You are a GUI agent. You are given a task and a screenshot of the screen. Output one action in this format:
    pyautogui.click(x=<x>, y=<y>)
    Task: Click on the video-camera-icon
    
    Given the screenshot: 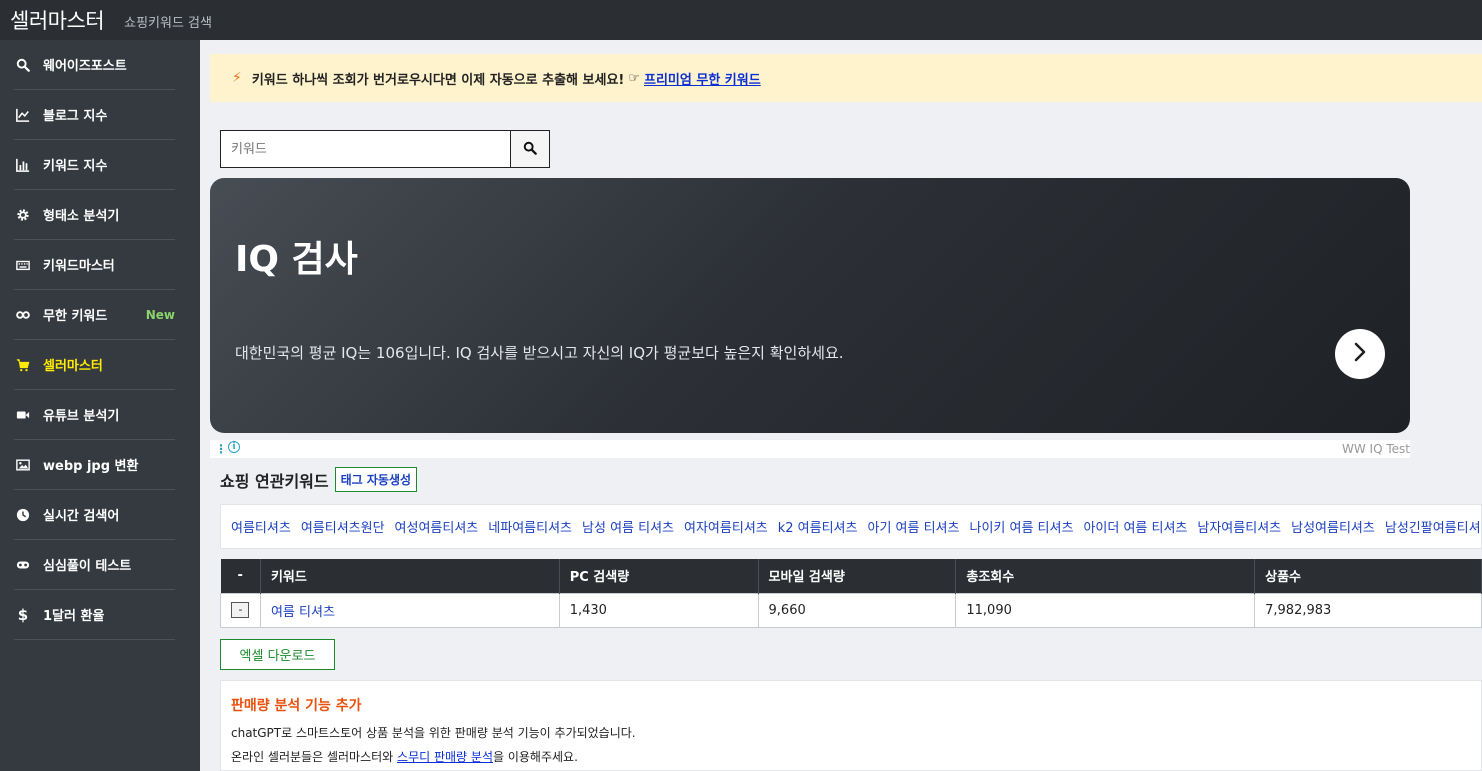 What is the action you would take?
    pyautogui.click(x=23, y=415)
    